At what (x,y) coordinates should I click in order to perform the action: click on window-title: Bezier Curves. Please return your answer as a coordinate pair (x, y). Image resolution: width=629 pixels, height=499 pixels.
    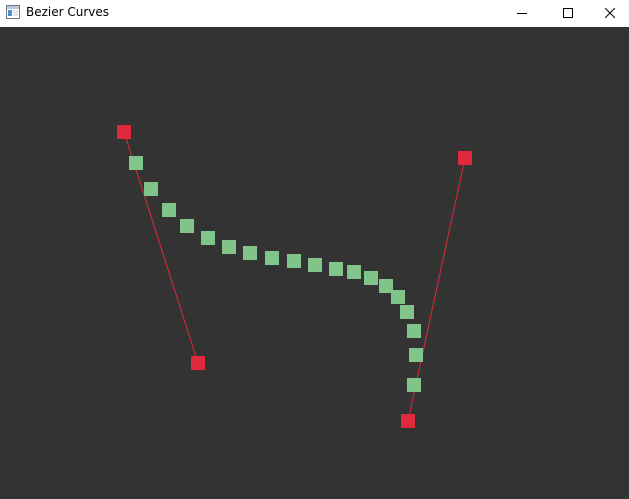
    Looking at the image, I should click on (68, 12).